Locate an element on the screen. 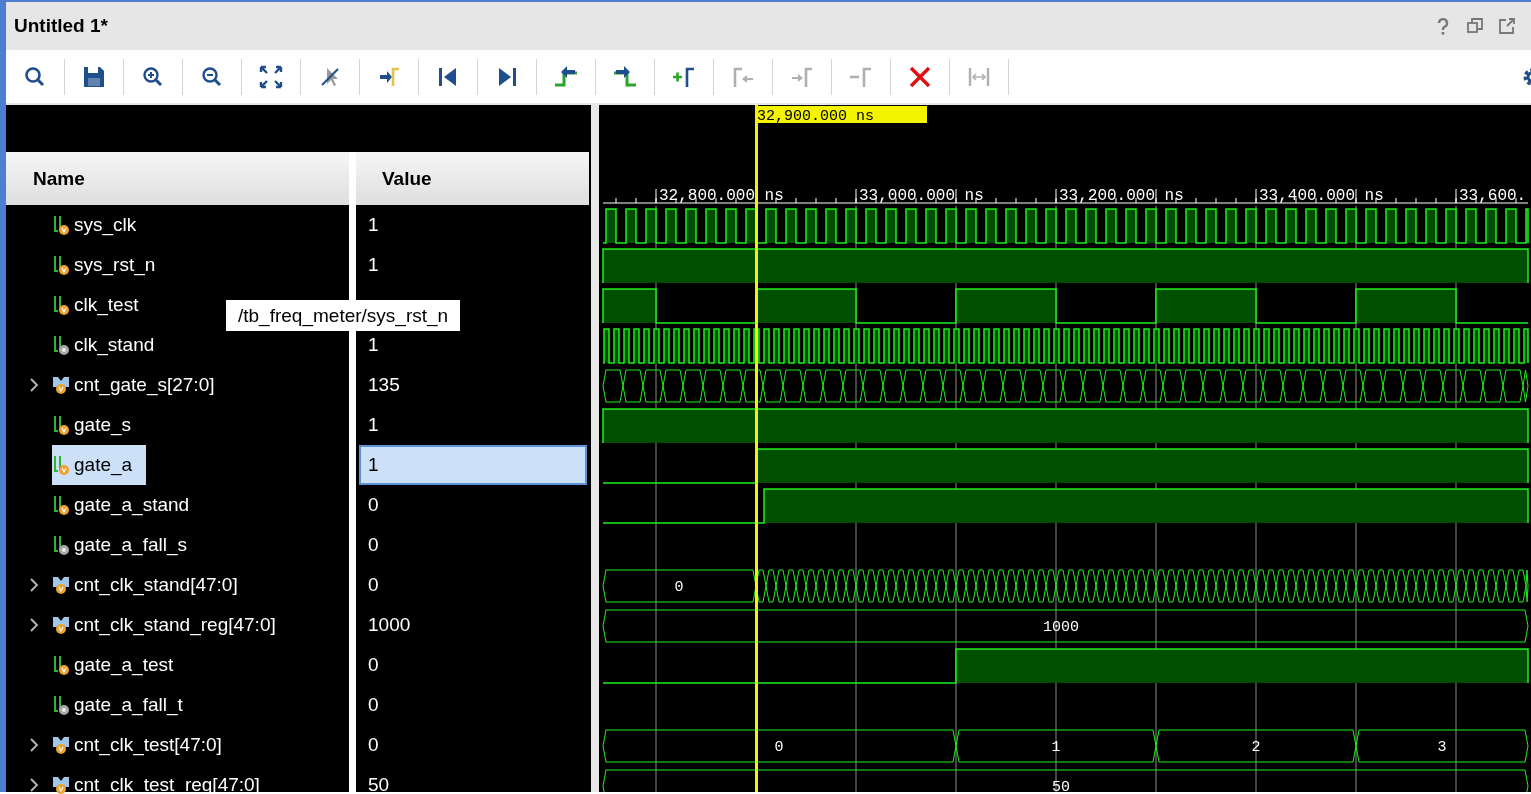  signal-name: cnt_gate_s[27:0] is located at coordinates (144, 385).